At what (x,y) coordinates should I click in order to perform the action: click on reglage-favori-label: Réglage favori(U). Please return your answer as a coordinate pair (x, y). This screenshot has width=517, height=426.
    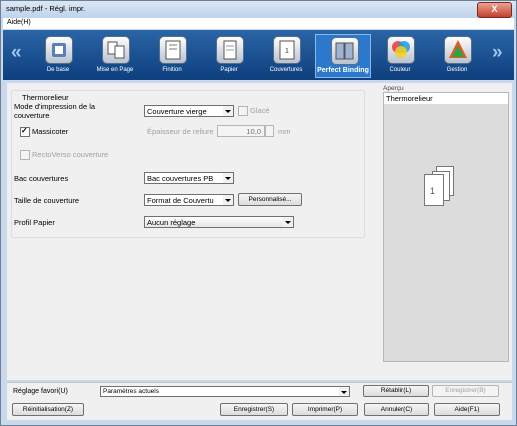
    Looking at the image, I should click on (40, 391).